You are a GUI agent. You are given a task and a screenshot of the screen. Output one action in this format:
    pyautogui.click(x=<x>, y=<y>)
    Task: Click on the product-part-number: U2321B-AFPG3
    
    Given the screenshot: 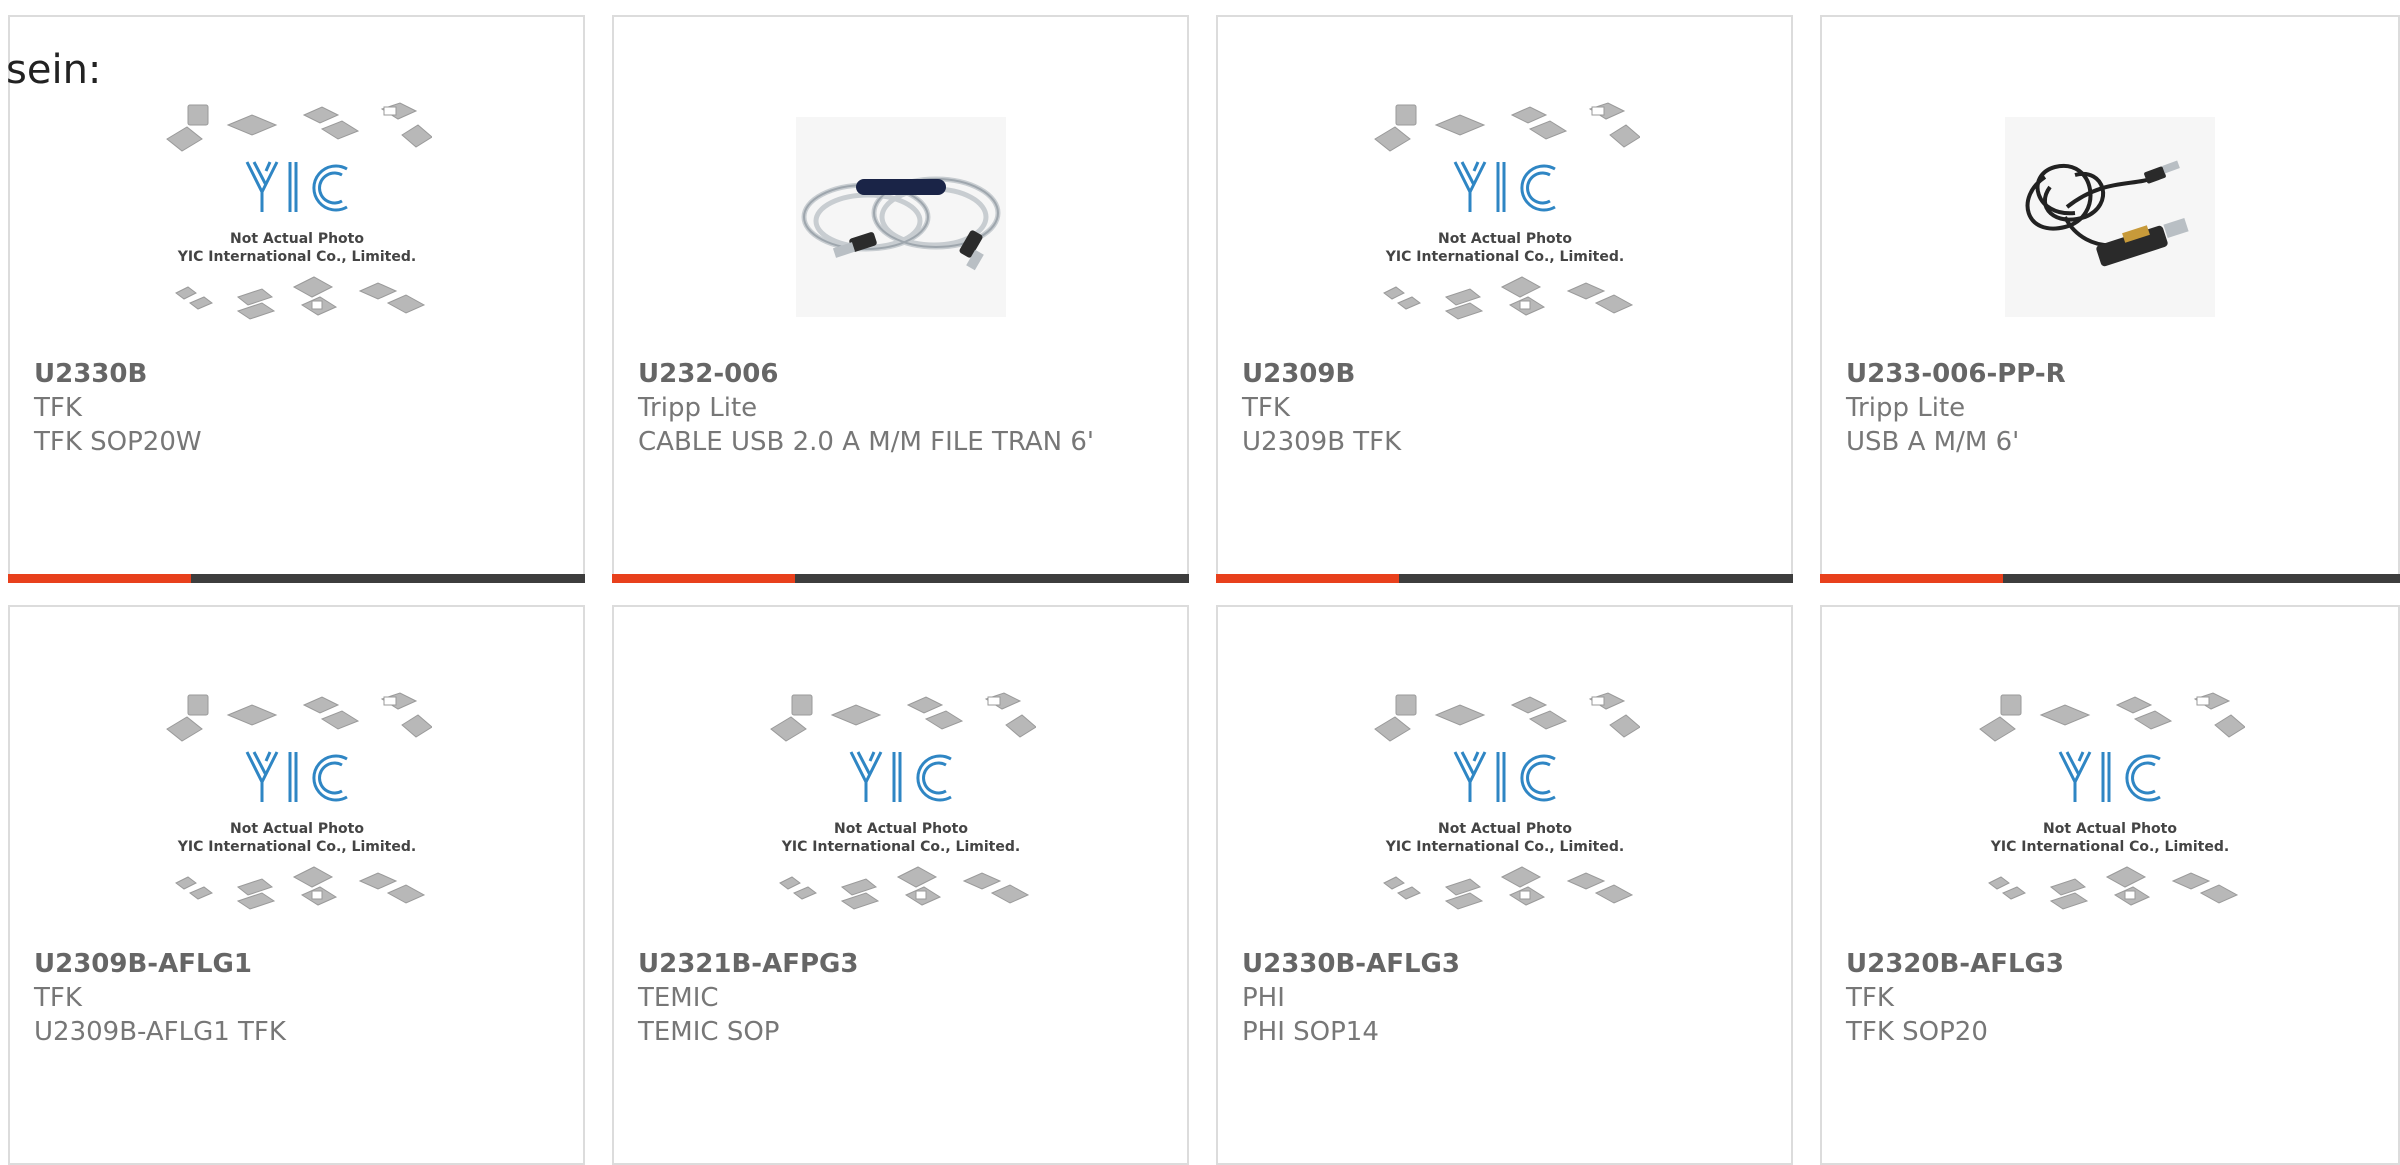 What is the action you would take?
    pyautogui.click(x=868, y=964)
    